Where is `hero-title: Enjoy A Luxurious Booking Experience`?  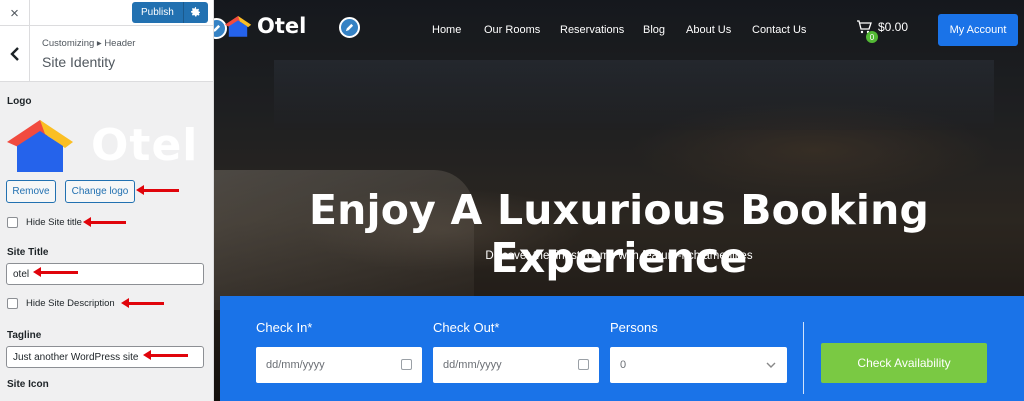 hero-title: Enjoy A Luxurious Booking Experience is located at coordinates (619, 234).